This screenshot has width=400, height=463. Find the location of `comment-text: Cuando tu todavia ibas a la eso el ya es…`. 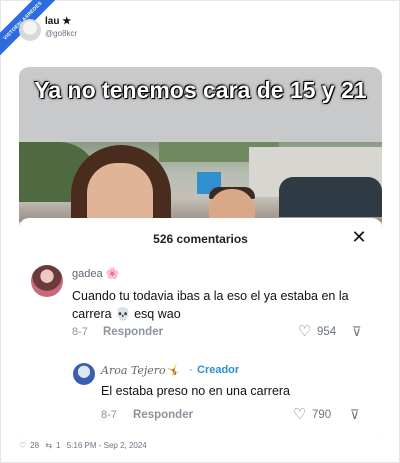

comment-text: Cuando tu todavia ibas a la eso el ya es… is located at coordinates (210, 305).